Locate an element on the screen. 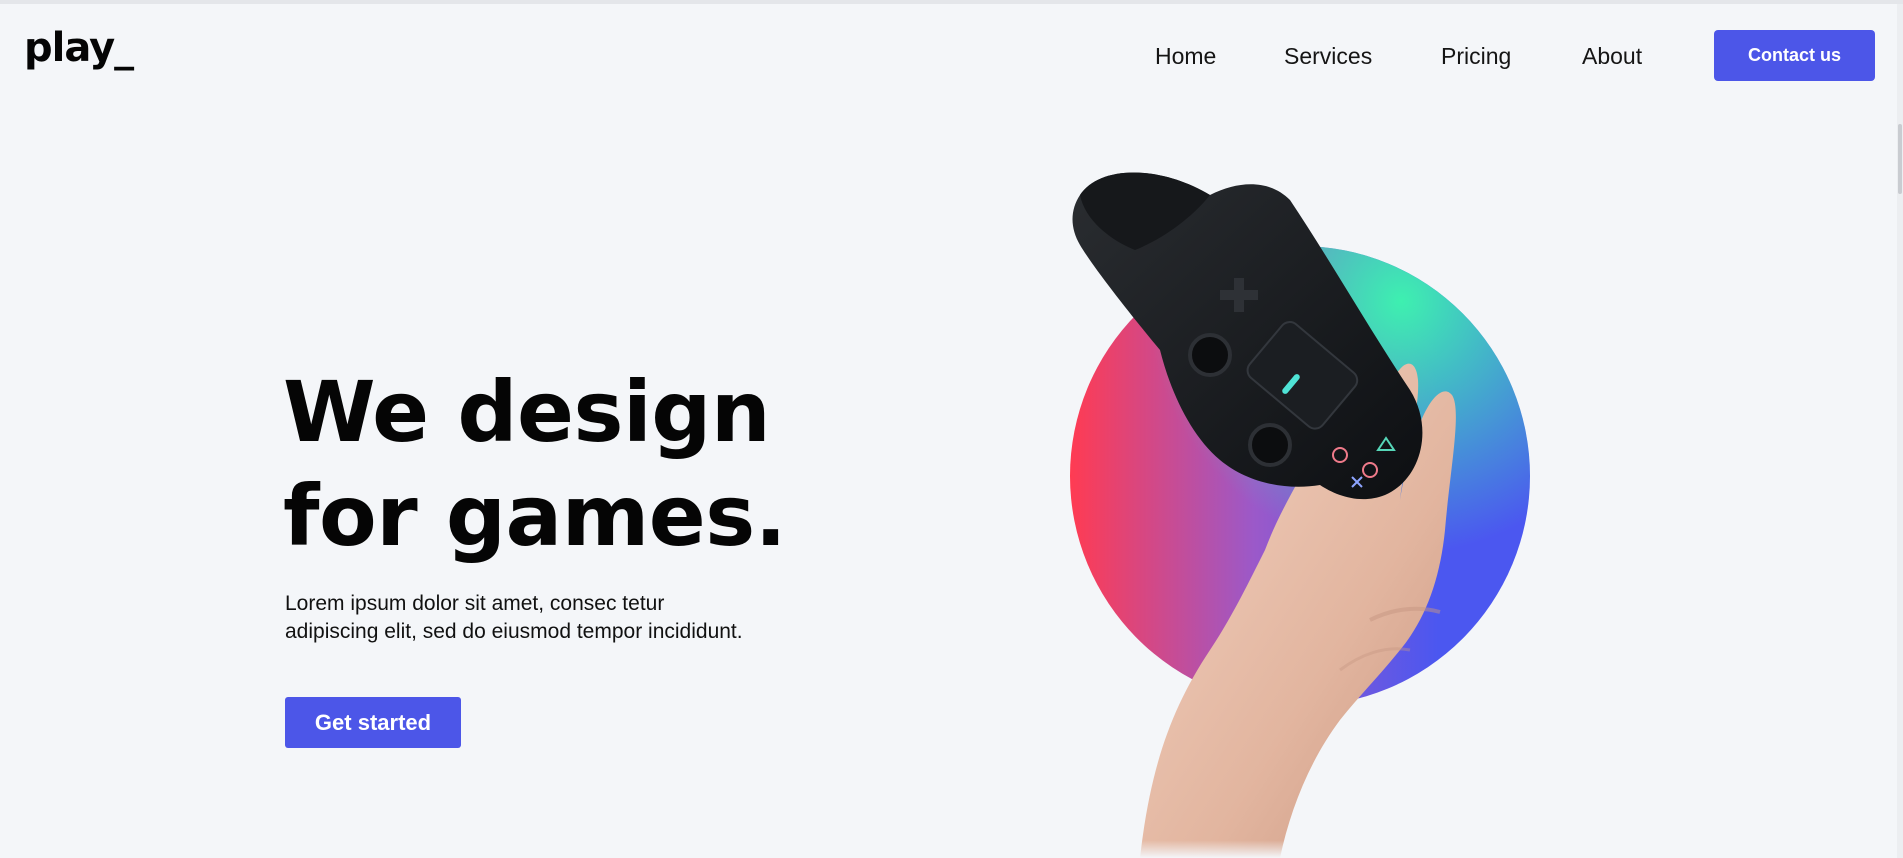 The height and width of the screenshot is (858, 1903). contact-us-button: Contact us is located at coordinates (1794, 55).